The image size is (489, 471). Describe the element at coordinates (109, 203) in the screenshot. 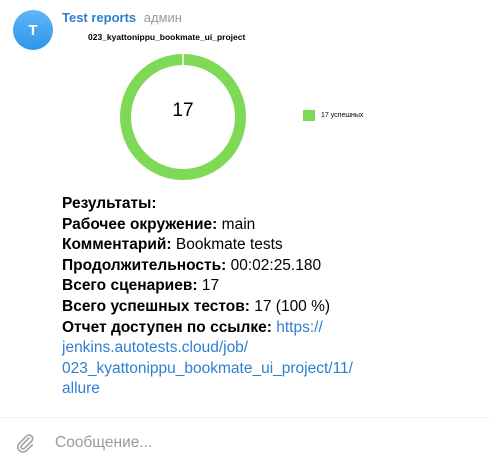

I see `results-heading: Результаты:` at that location.